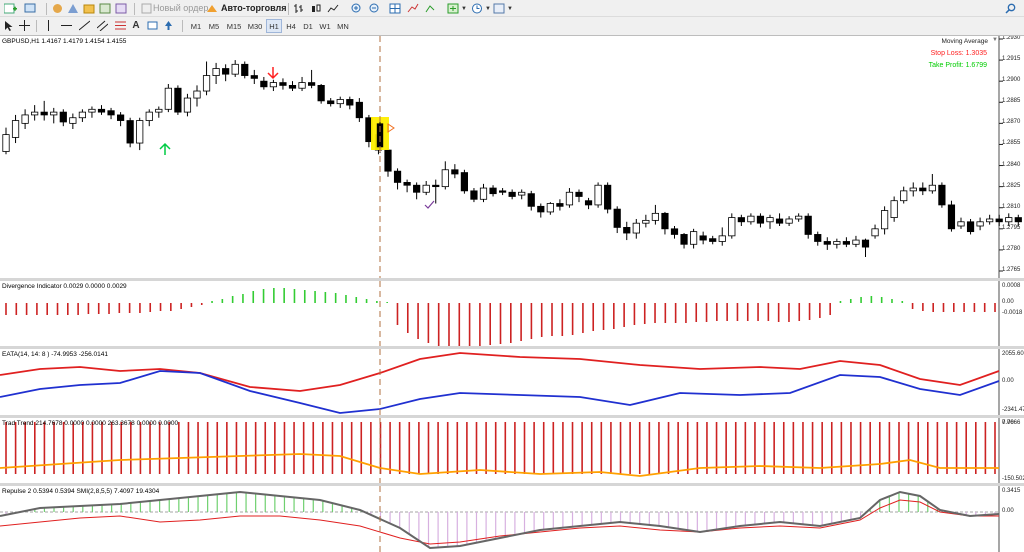 Image resolution: width=1024 pixels, height=552 pixels. Describe the element at coordinates (325, 26) in the screenshot. I see `timeframe-w1-button: W1` at that location.